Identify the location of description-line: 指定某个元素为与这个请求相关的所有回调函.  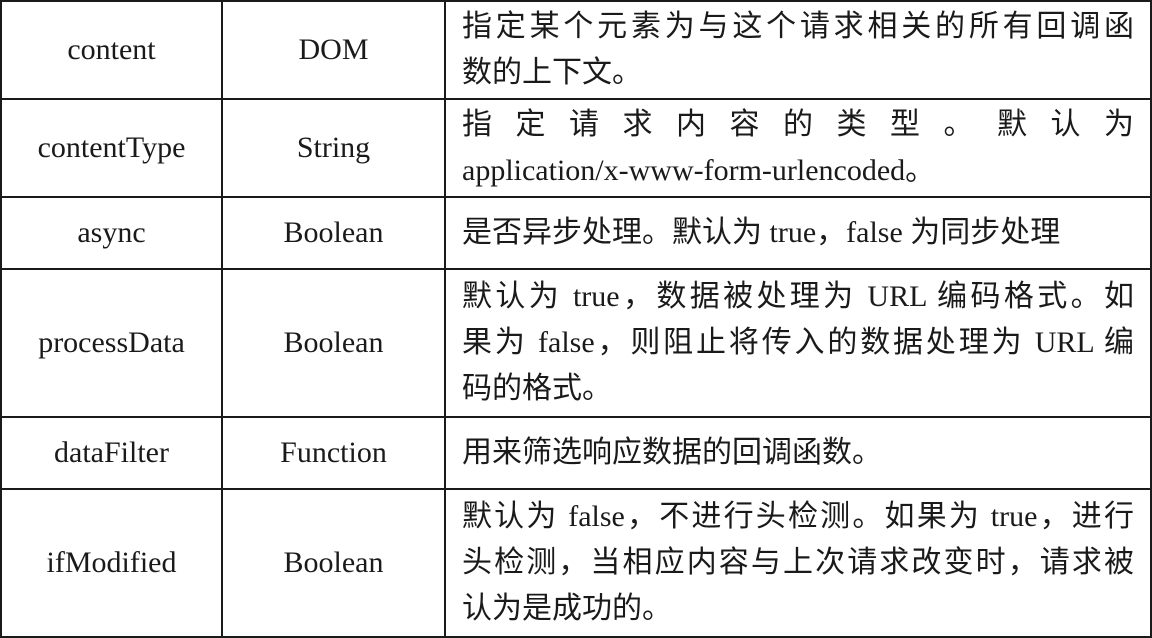
(798, 26).